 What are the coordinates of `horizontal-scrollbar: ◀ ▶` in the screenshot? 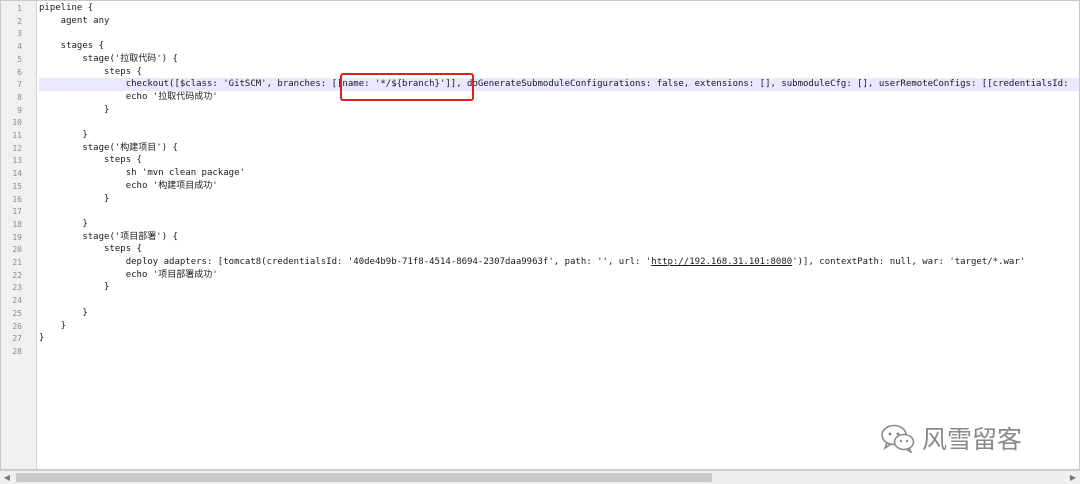 It's located at (540, 477).